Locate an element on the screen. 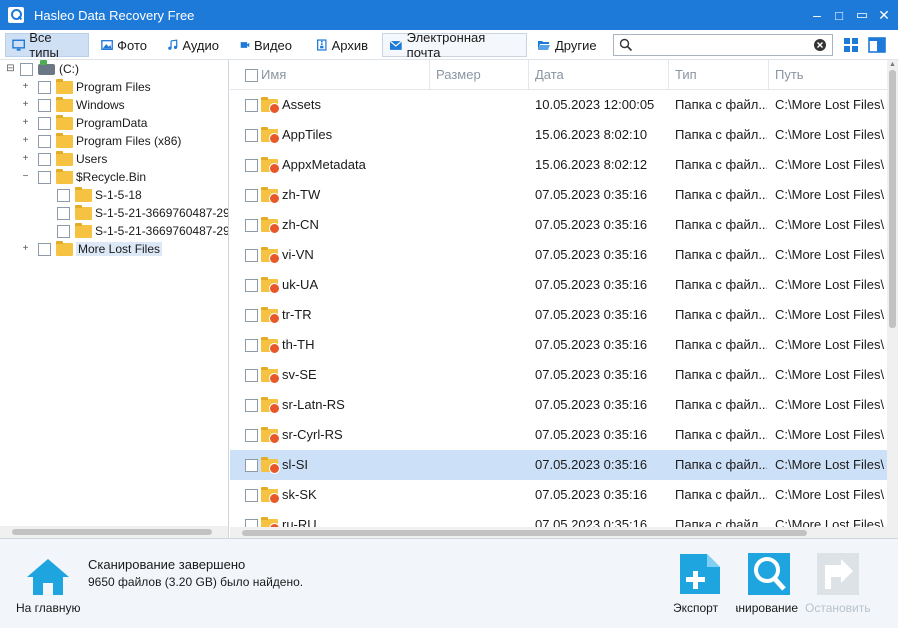  search-input is located at coordinates (721, 45).